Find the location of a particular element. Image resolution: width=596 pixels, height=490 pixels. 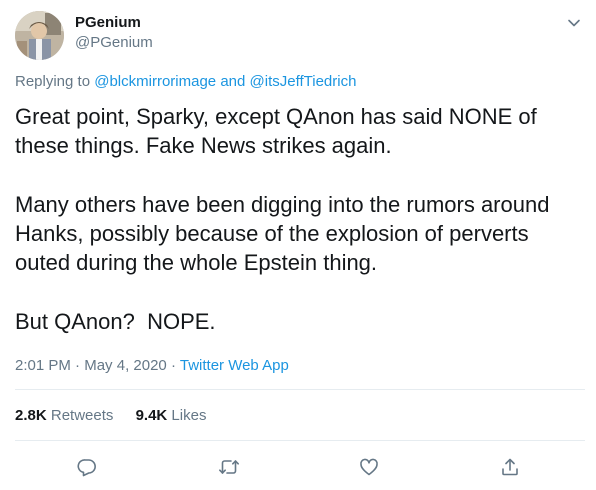

source-link: Twitter Web App is located at coordinates (234, 365).